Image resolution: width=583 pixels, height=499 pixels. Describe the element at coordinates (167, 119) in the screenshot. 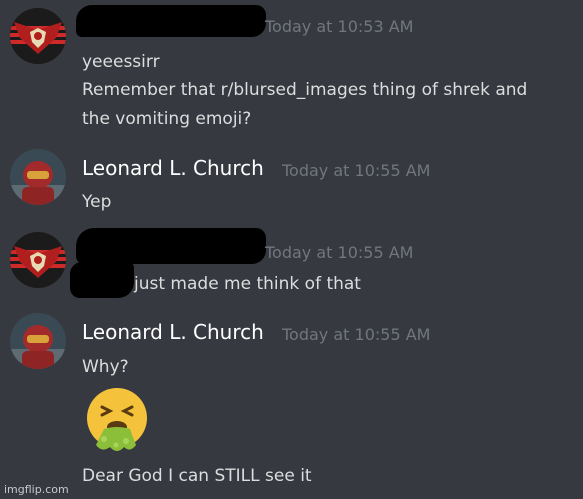

I see `message-line: the vomiting emoji?` at that location.